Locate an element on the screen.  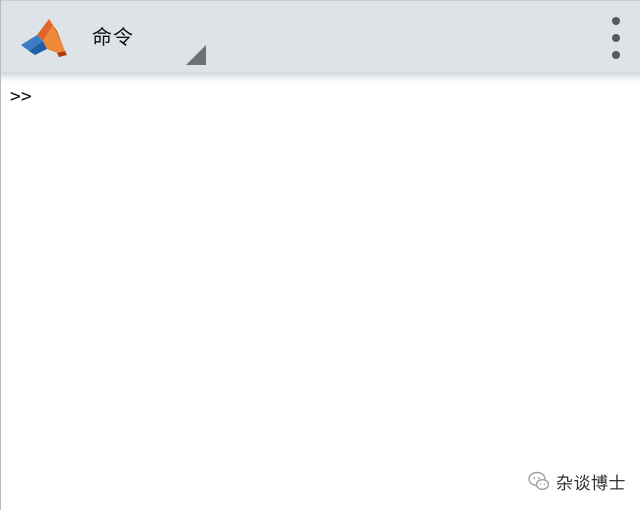
window-title: 命令 is located at coordinates (113, 37).